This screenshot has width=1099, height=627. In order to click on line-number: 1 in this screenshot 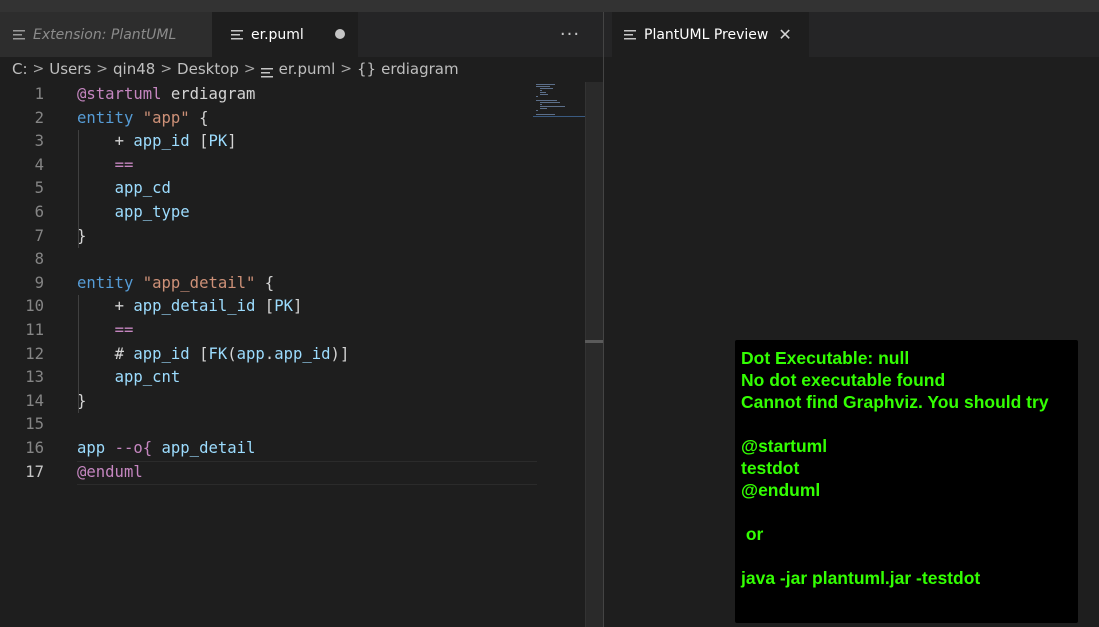, I will do `click(39, 94)`.